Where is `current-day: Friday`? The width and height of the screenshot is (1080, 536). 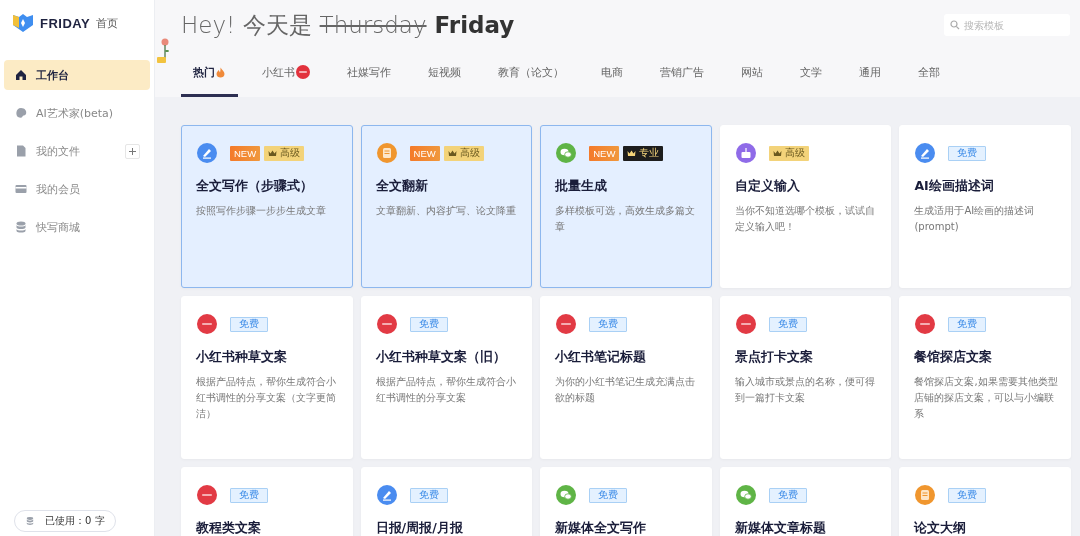 current-day: Friday is located at coordinates (474, 24).